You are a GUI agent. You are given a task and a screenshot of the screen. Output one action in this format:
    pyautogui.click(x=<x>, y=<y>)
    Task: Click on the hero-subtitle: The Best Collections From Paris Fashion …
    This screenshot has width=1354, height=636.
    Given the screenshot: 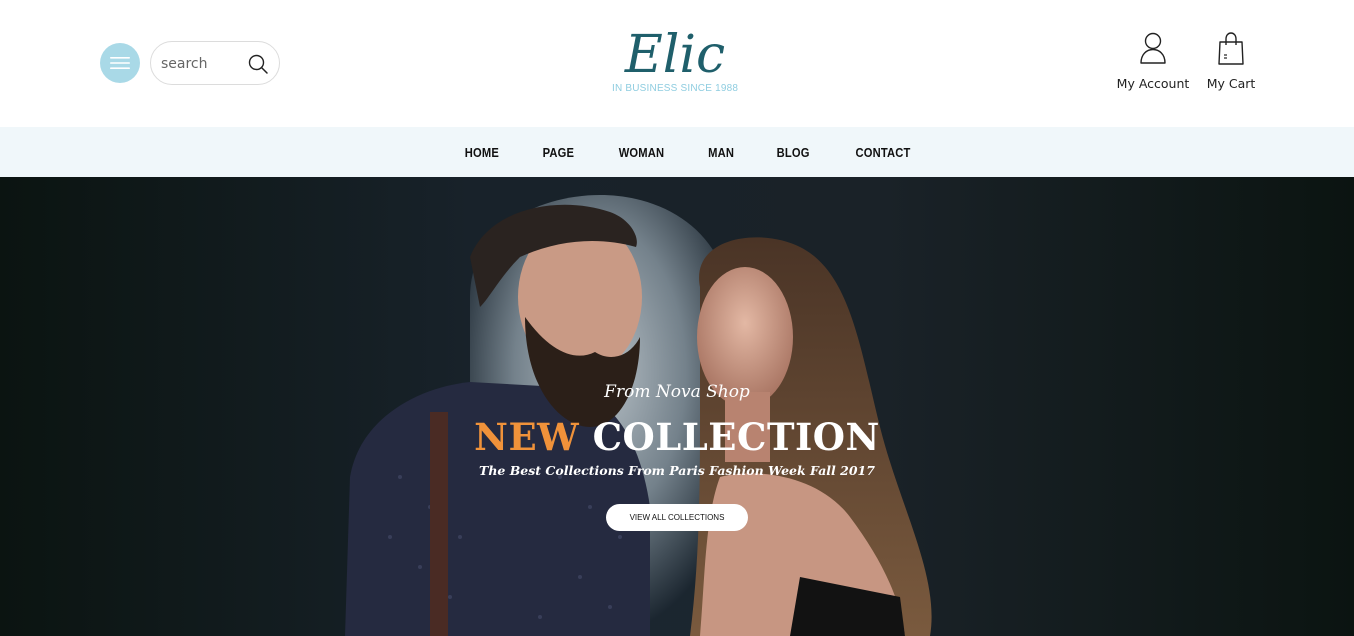 What is the action you would take?
    pyautogui.click(x=677, y=470)
    